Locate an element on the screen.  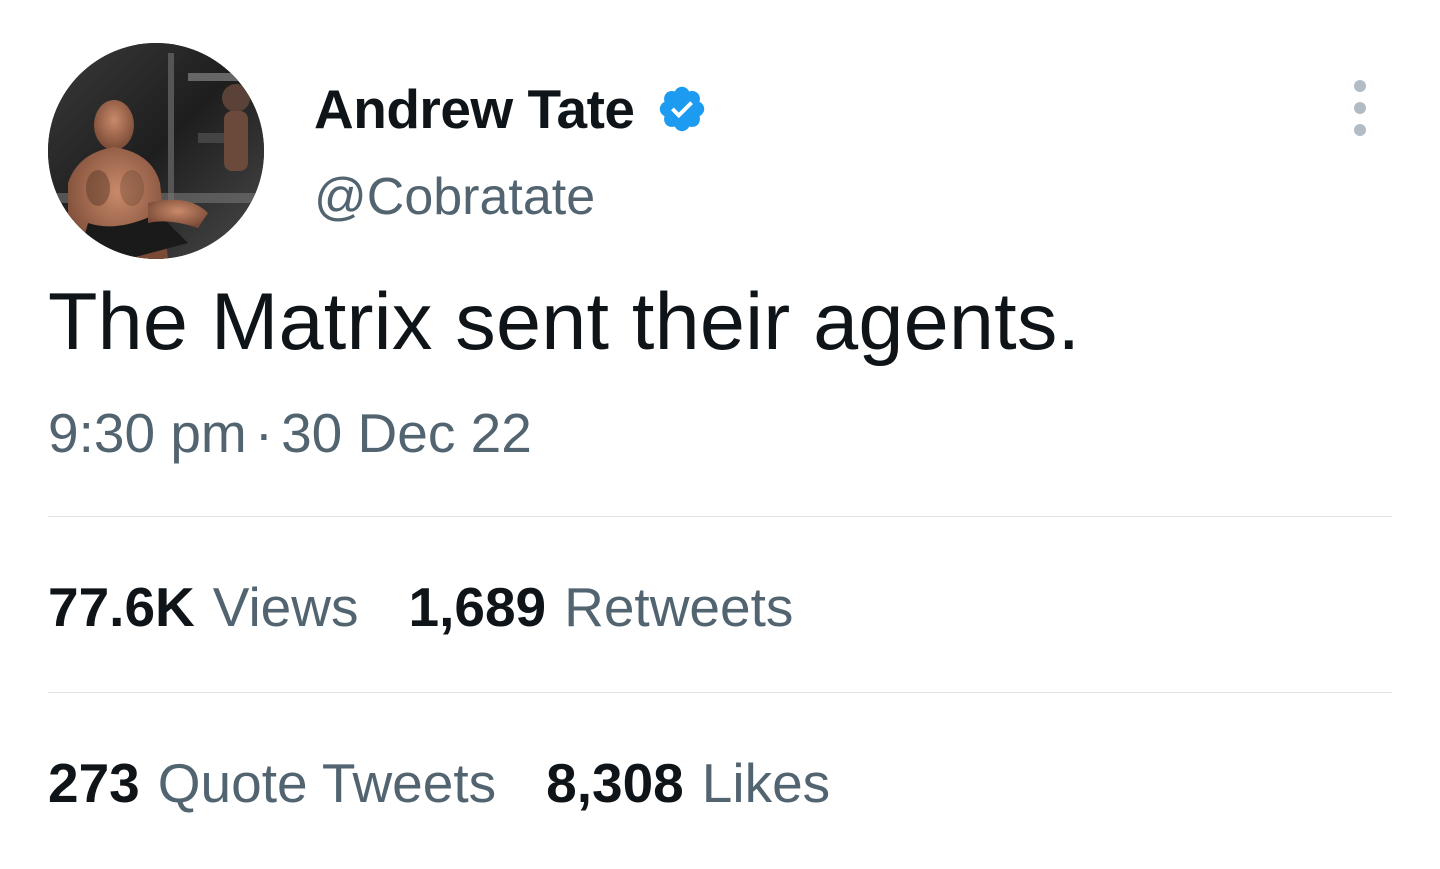
avatar is located at coordinates (156, 151).